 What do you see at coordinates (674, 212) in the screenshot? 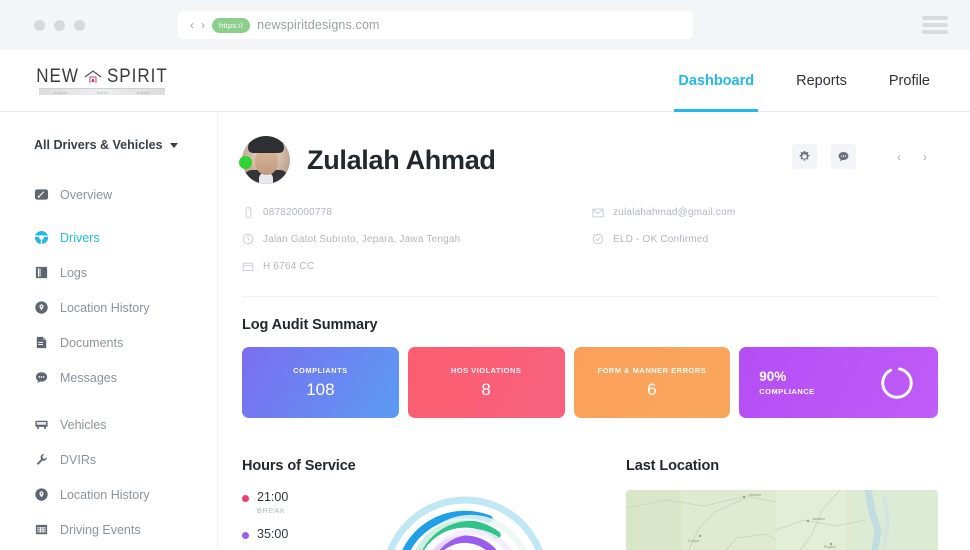
I see `detail-value: zulalahahmad@gmail.com` at bounding box center [674, 212].